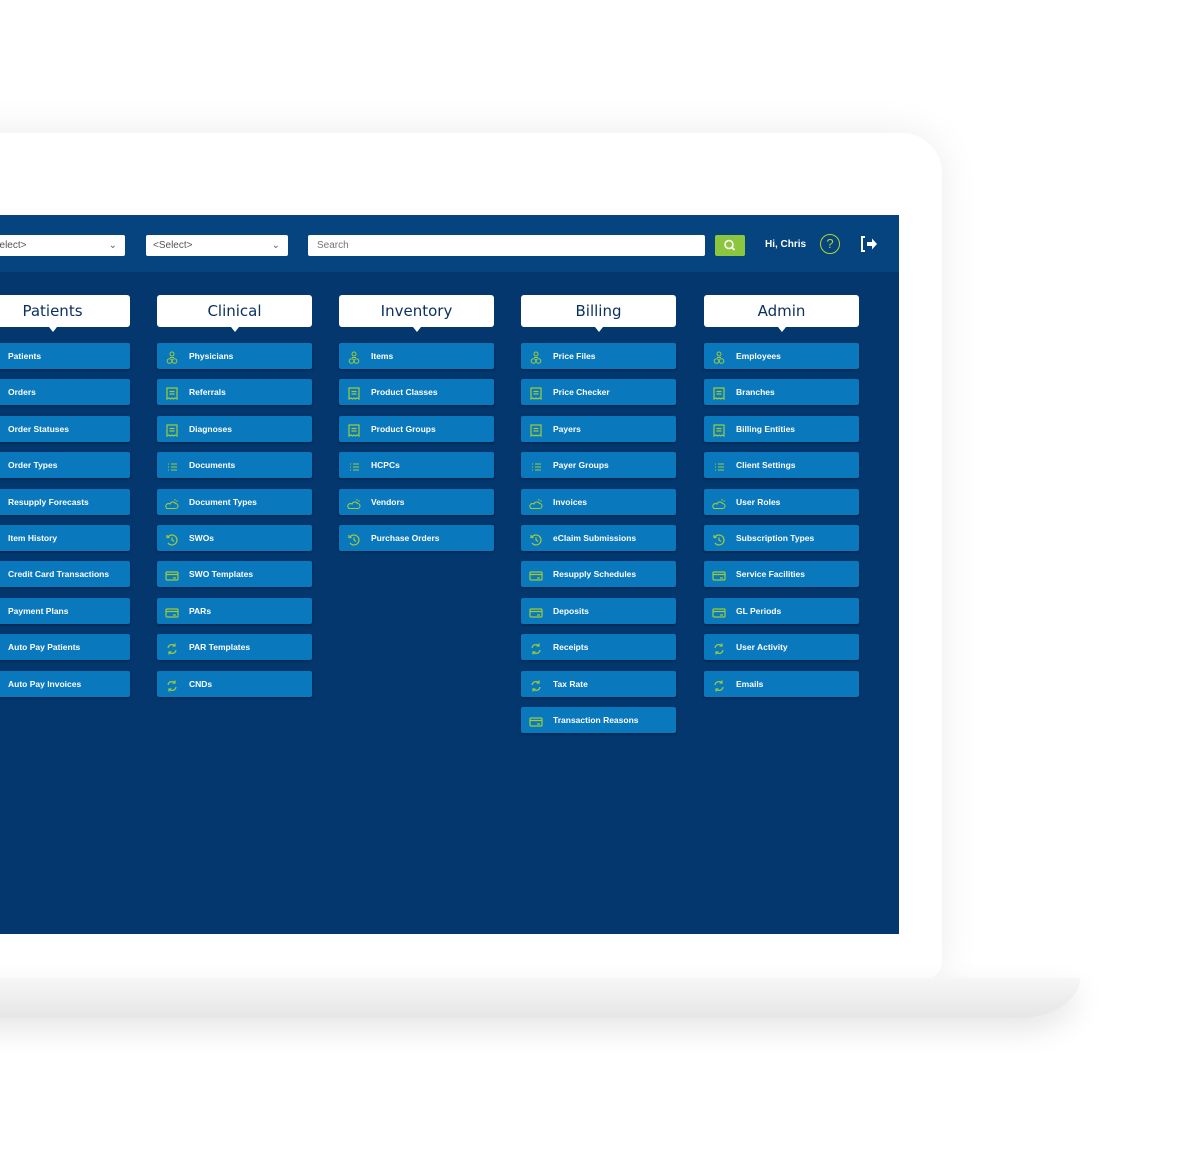 The width and height of the screenshot is (1193, 1149). Describe the element at coordinates (65, 647) in the screenshot. I see `menu-item-auto-pay-patients: Auto Pay Patients` at that location.